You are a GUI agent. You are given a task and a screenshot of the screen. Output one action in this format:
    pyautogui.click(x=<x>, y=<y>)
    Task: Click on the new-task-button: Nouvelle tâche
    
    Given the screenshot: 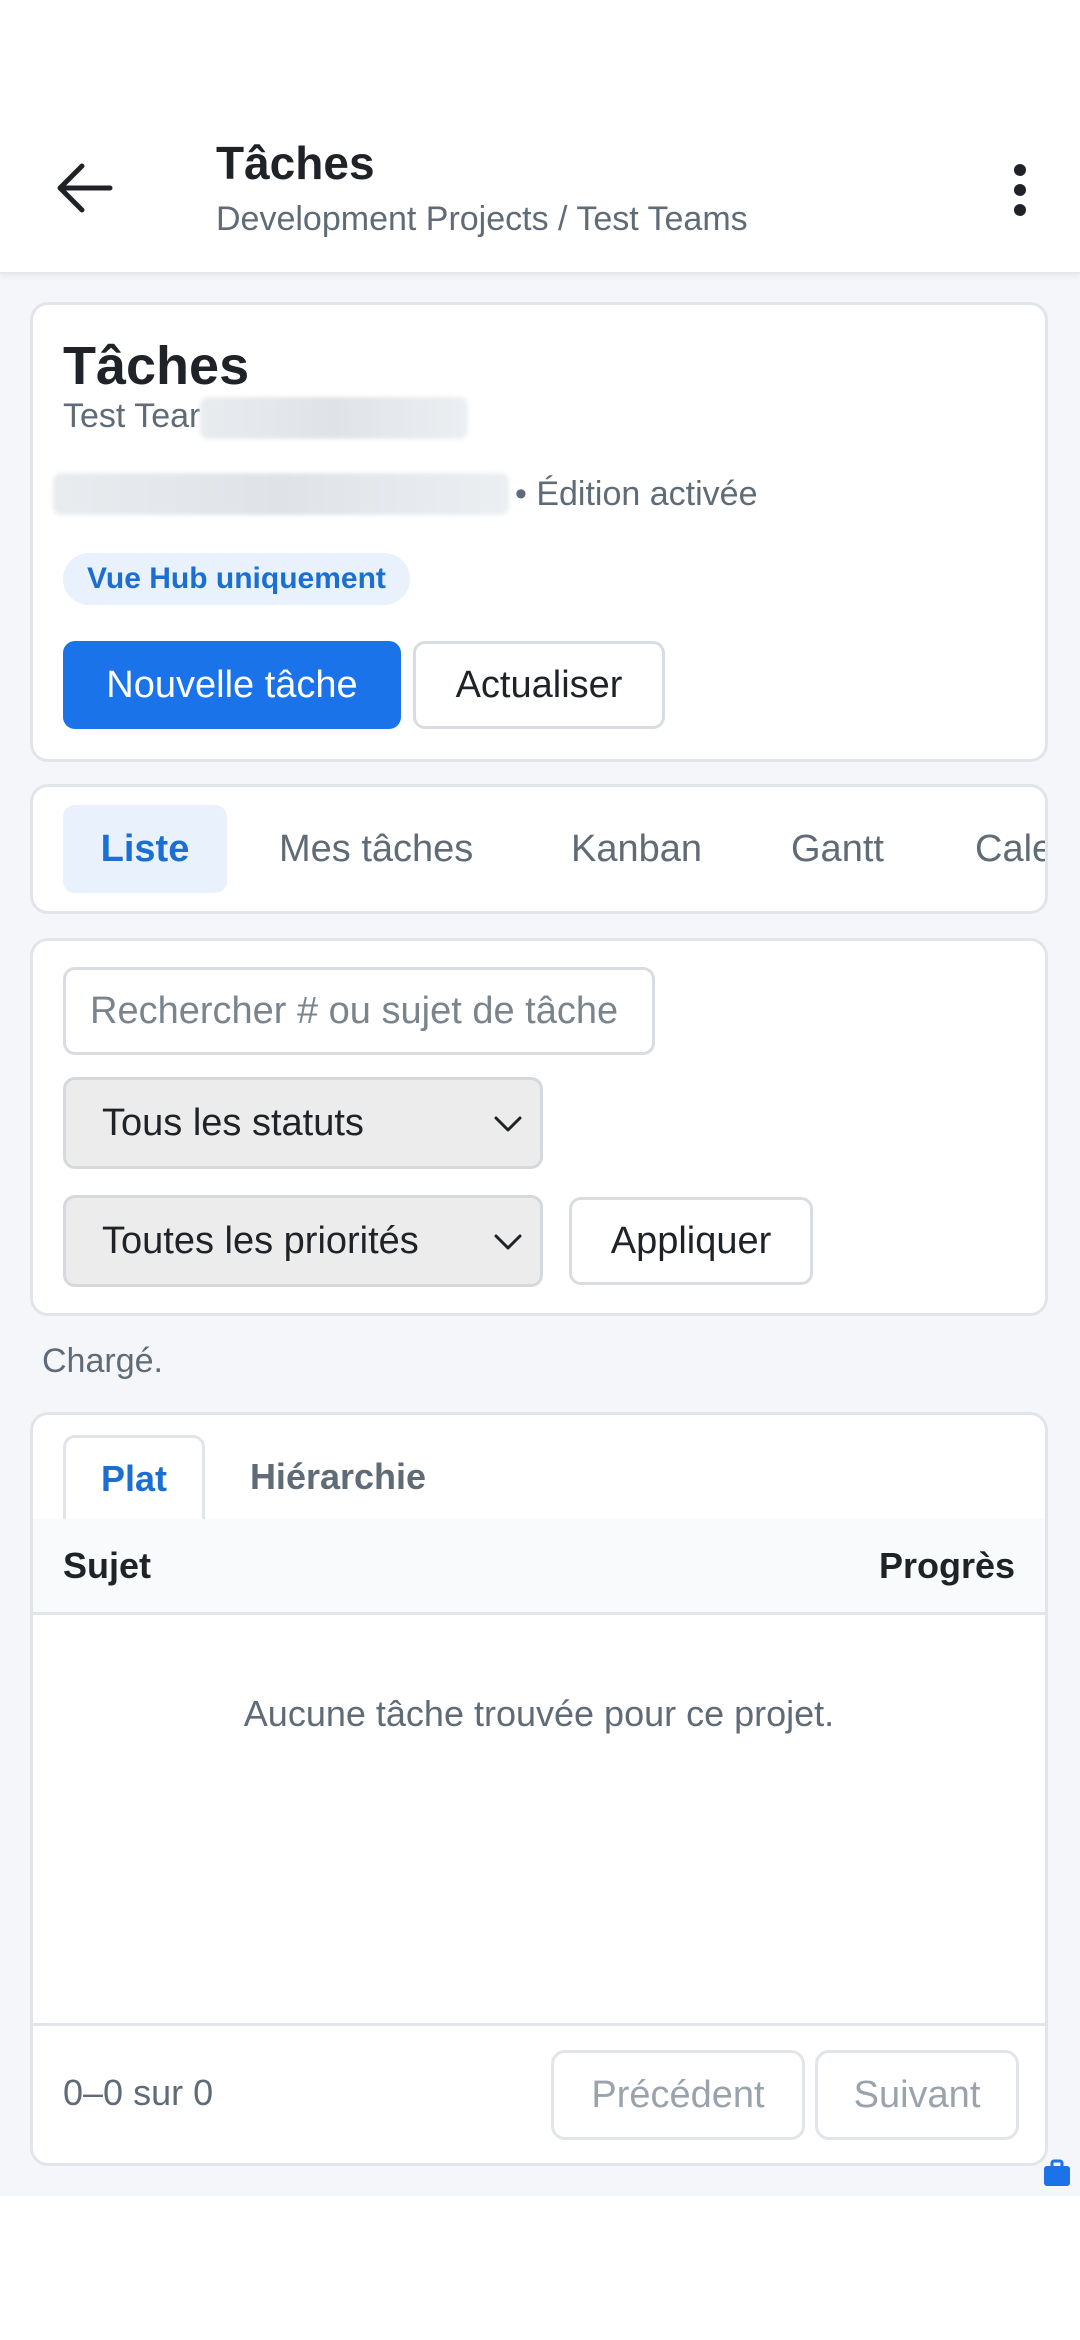 What is the action you would take?
    pyautogui.click(x=232, y=685)
    